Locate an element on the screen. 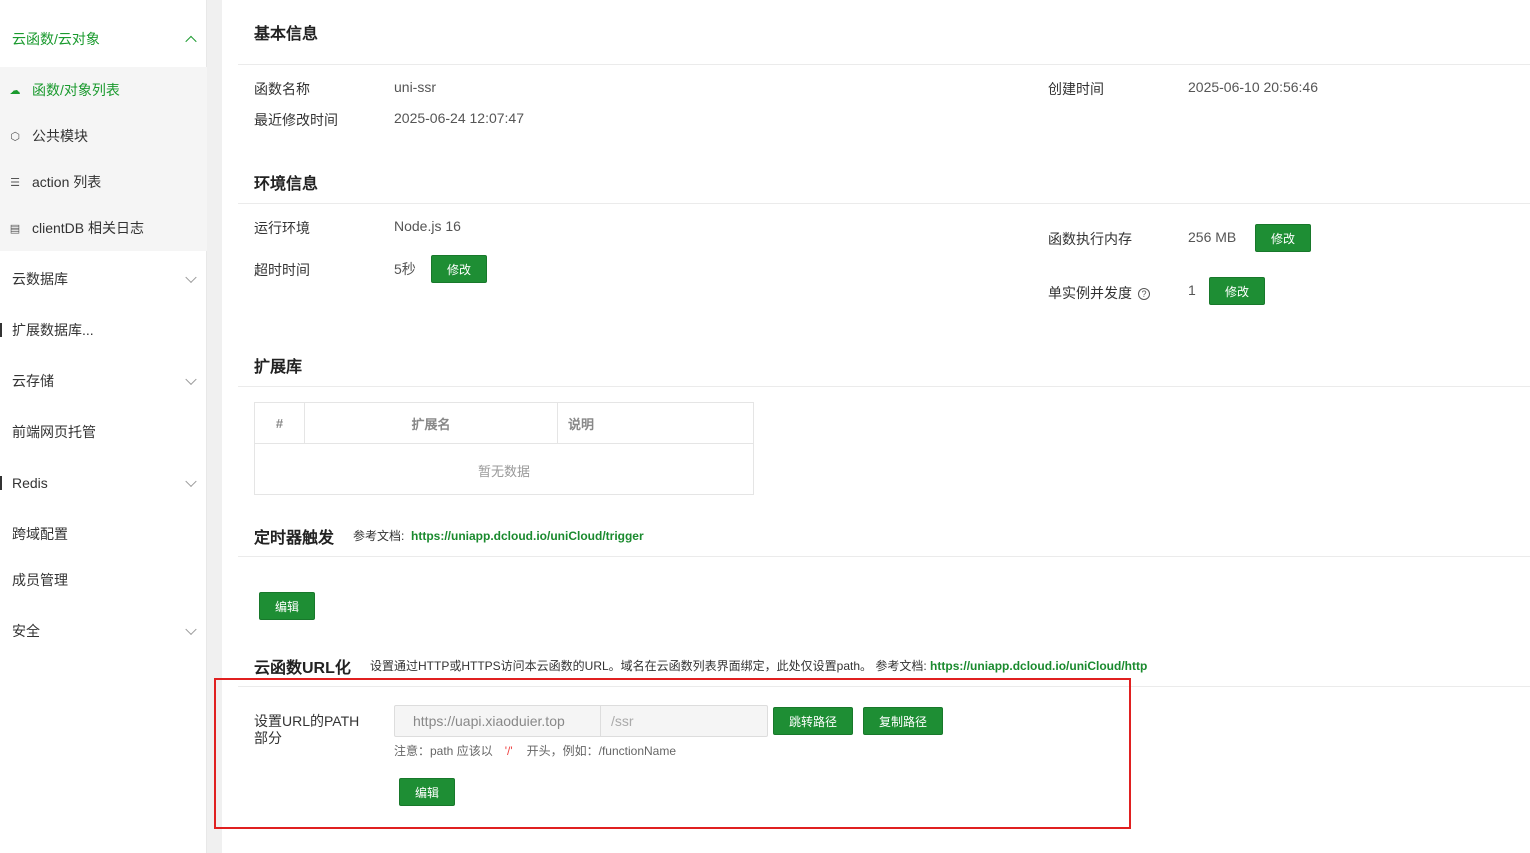 Image resolution: width=1530 pixels, height=853 pixels. sidebar-item-label: action 列表 is located at coordinates (67, 182).